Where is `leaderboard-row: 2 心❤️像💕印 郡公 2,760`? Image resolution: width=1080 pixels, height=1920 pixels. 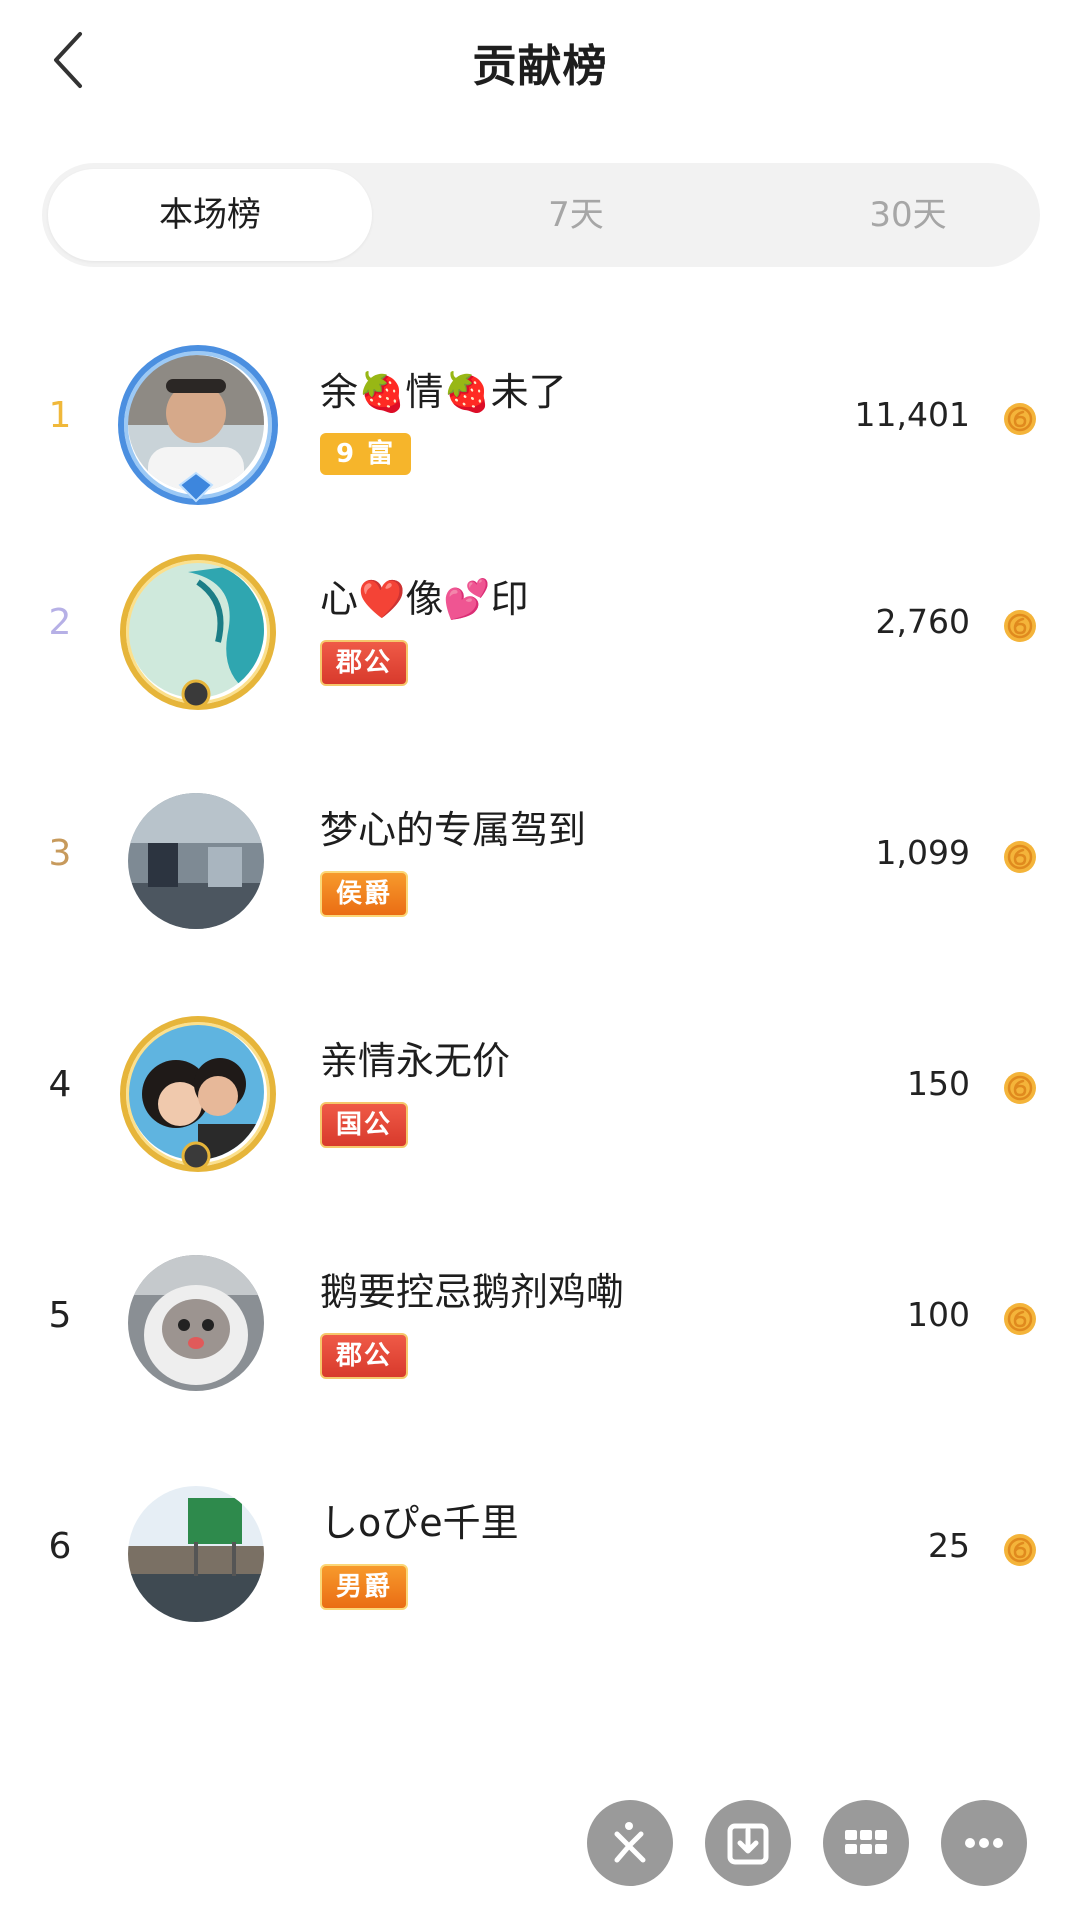
leaderboard-row: 2 心❤️像💕印 郡公 2,760 is located at coordinates (540, 630).